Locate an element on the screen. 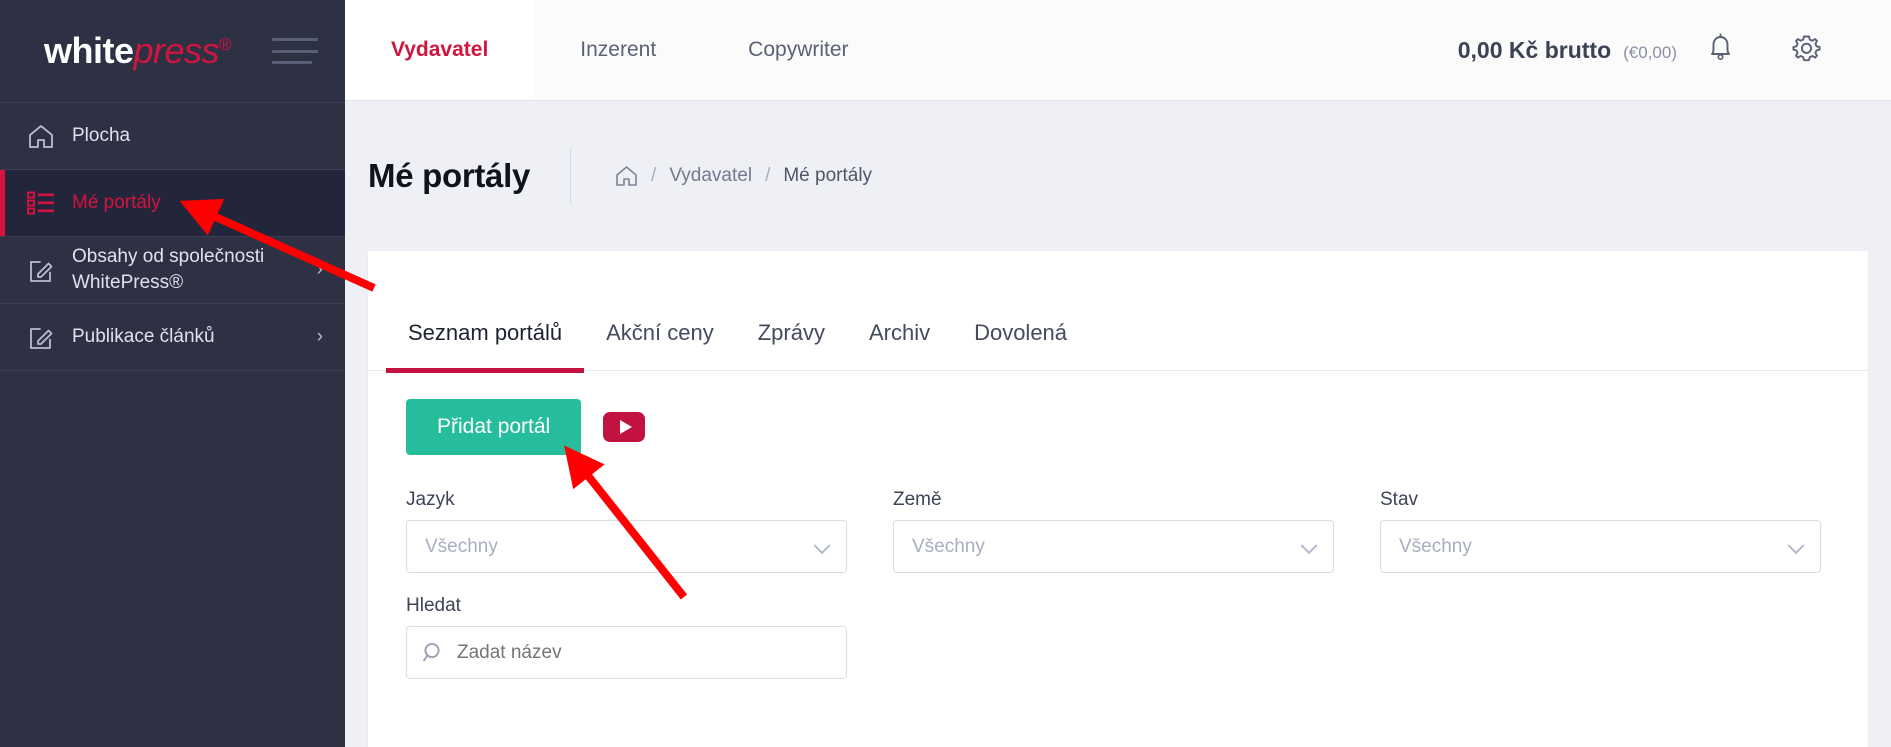 This screenshot has width=1891, height=747. search-icon is located at coordinates (433, 652).